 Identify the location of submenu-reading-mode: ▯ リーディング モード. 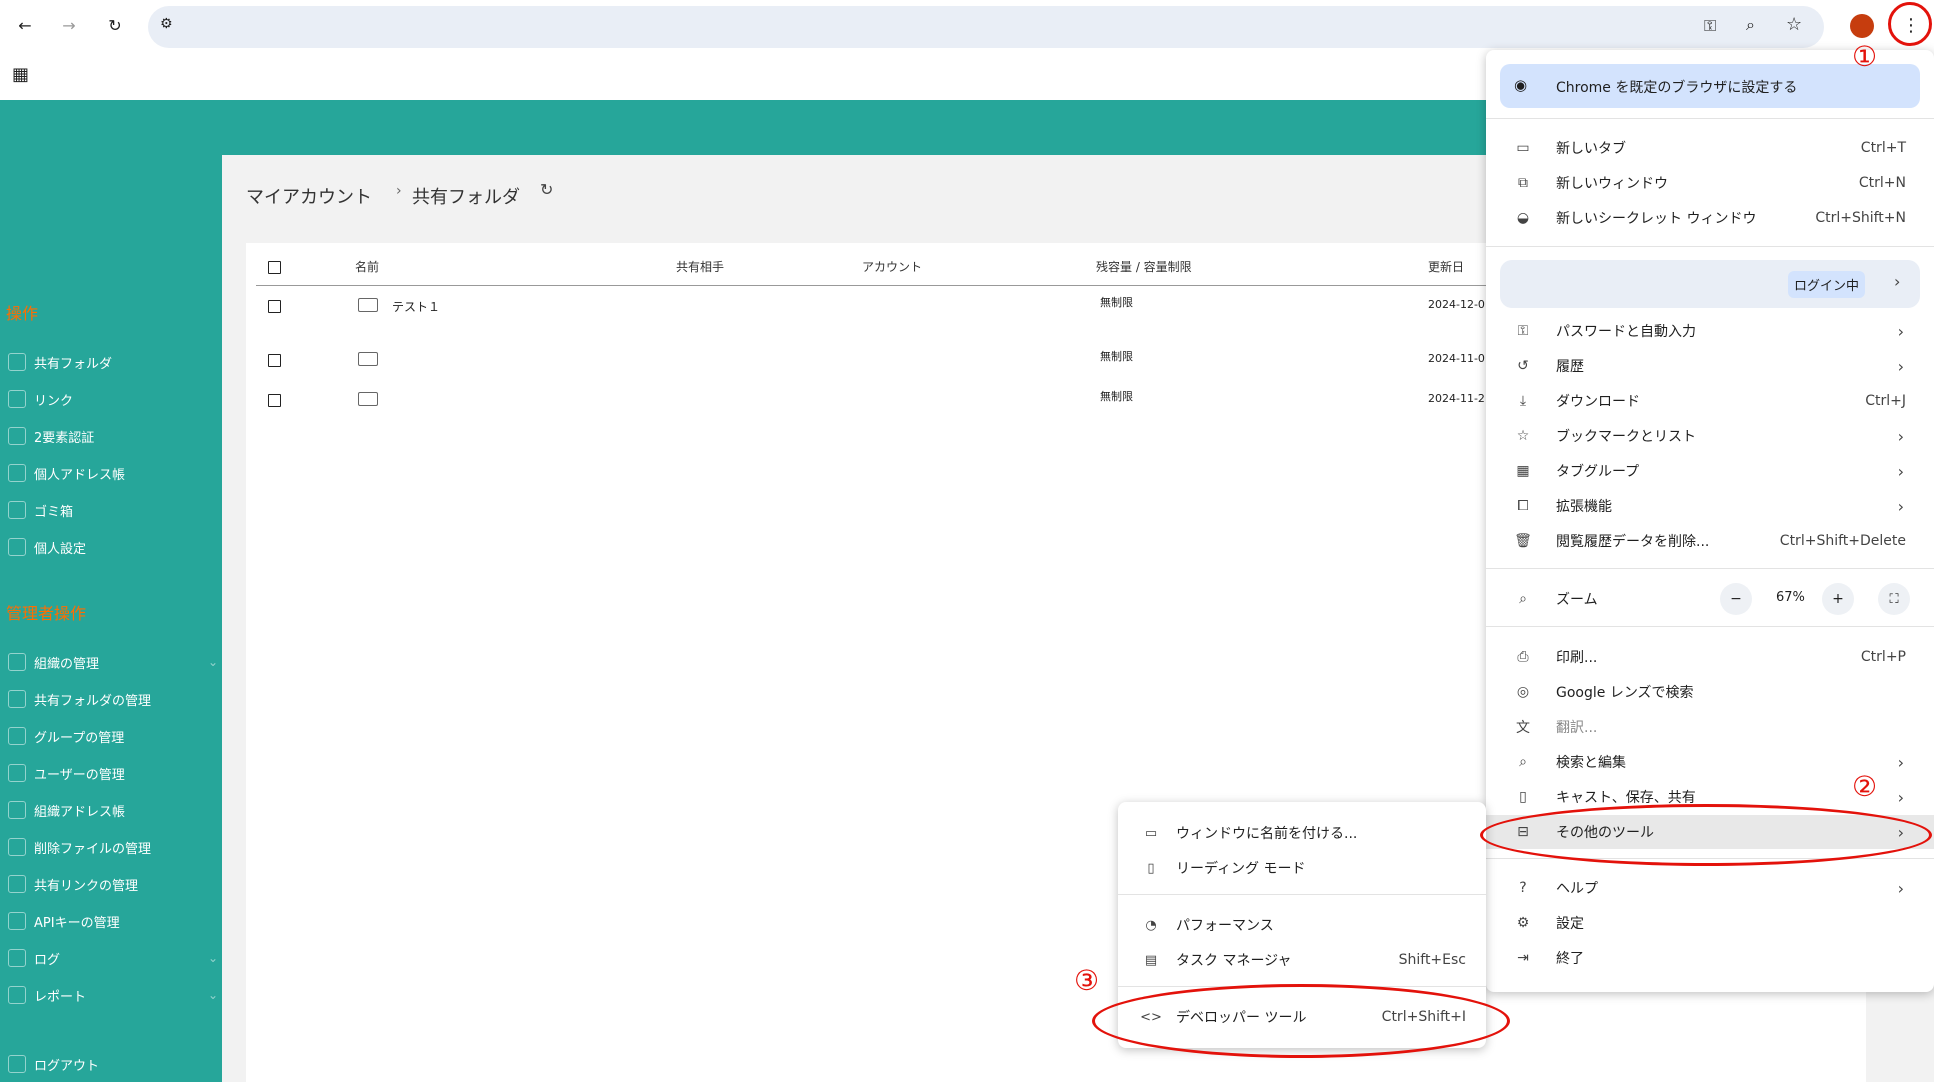
(1302, 868).